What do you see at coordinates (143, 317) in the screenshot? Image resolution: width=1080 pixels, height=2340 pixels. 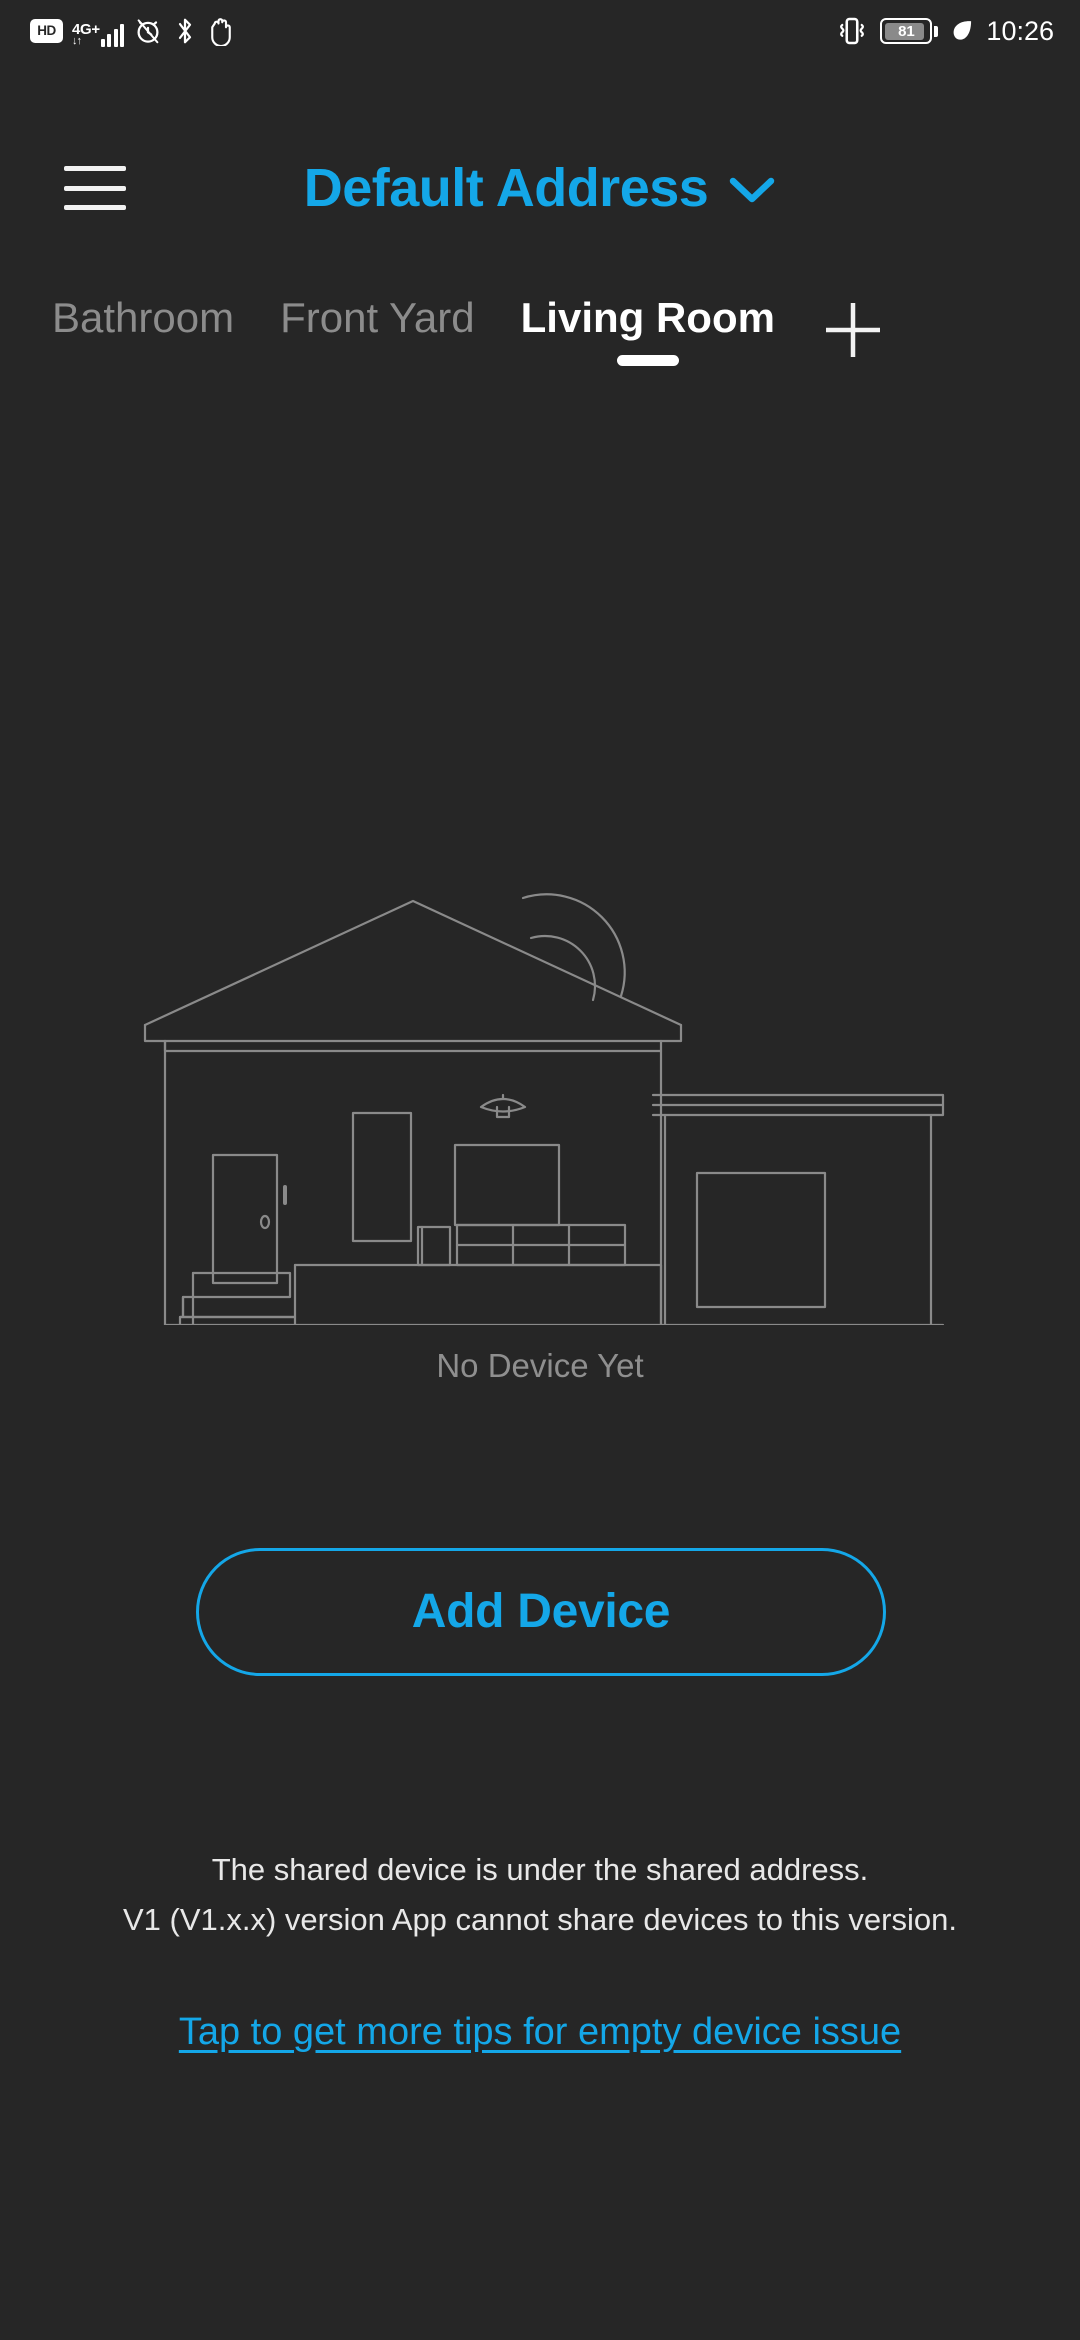 I see `tab-label: Bathroom` at bounding box center [143, 317].